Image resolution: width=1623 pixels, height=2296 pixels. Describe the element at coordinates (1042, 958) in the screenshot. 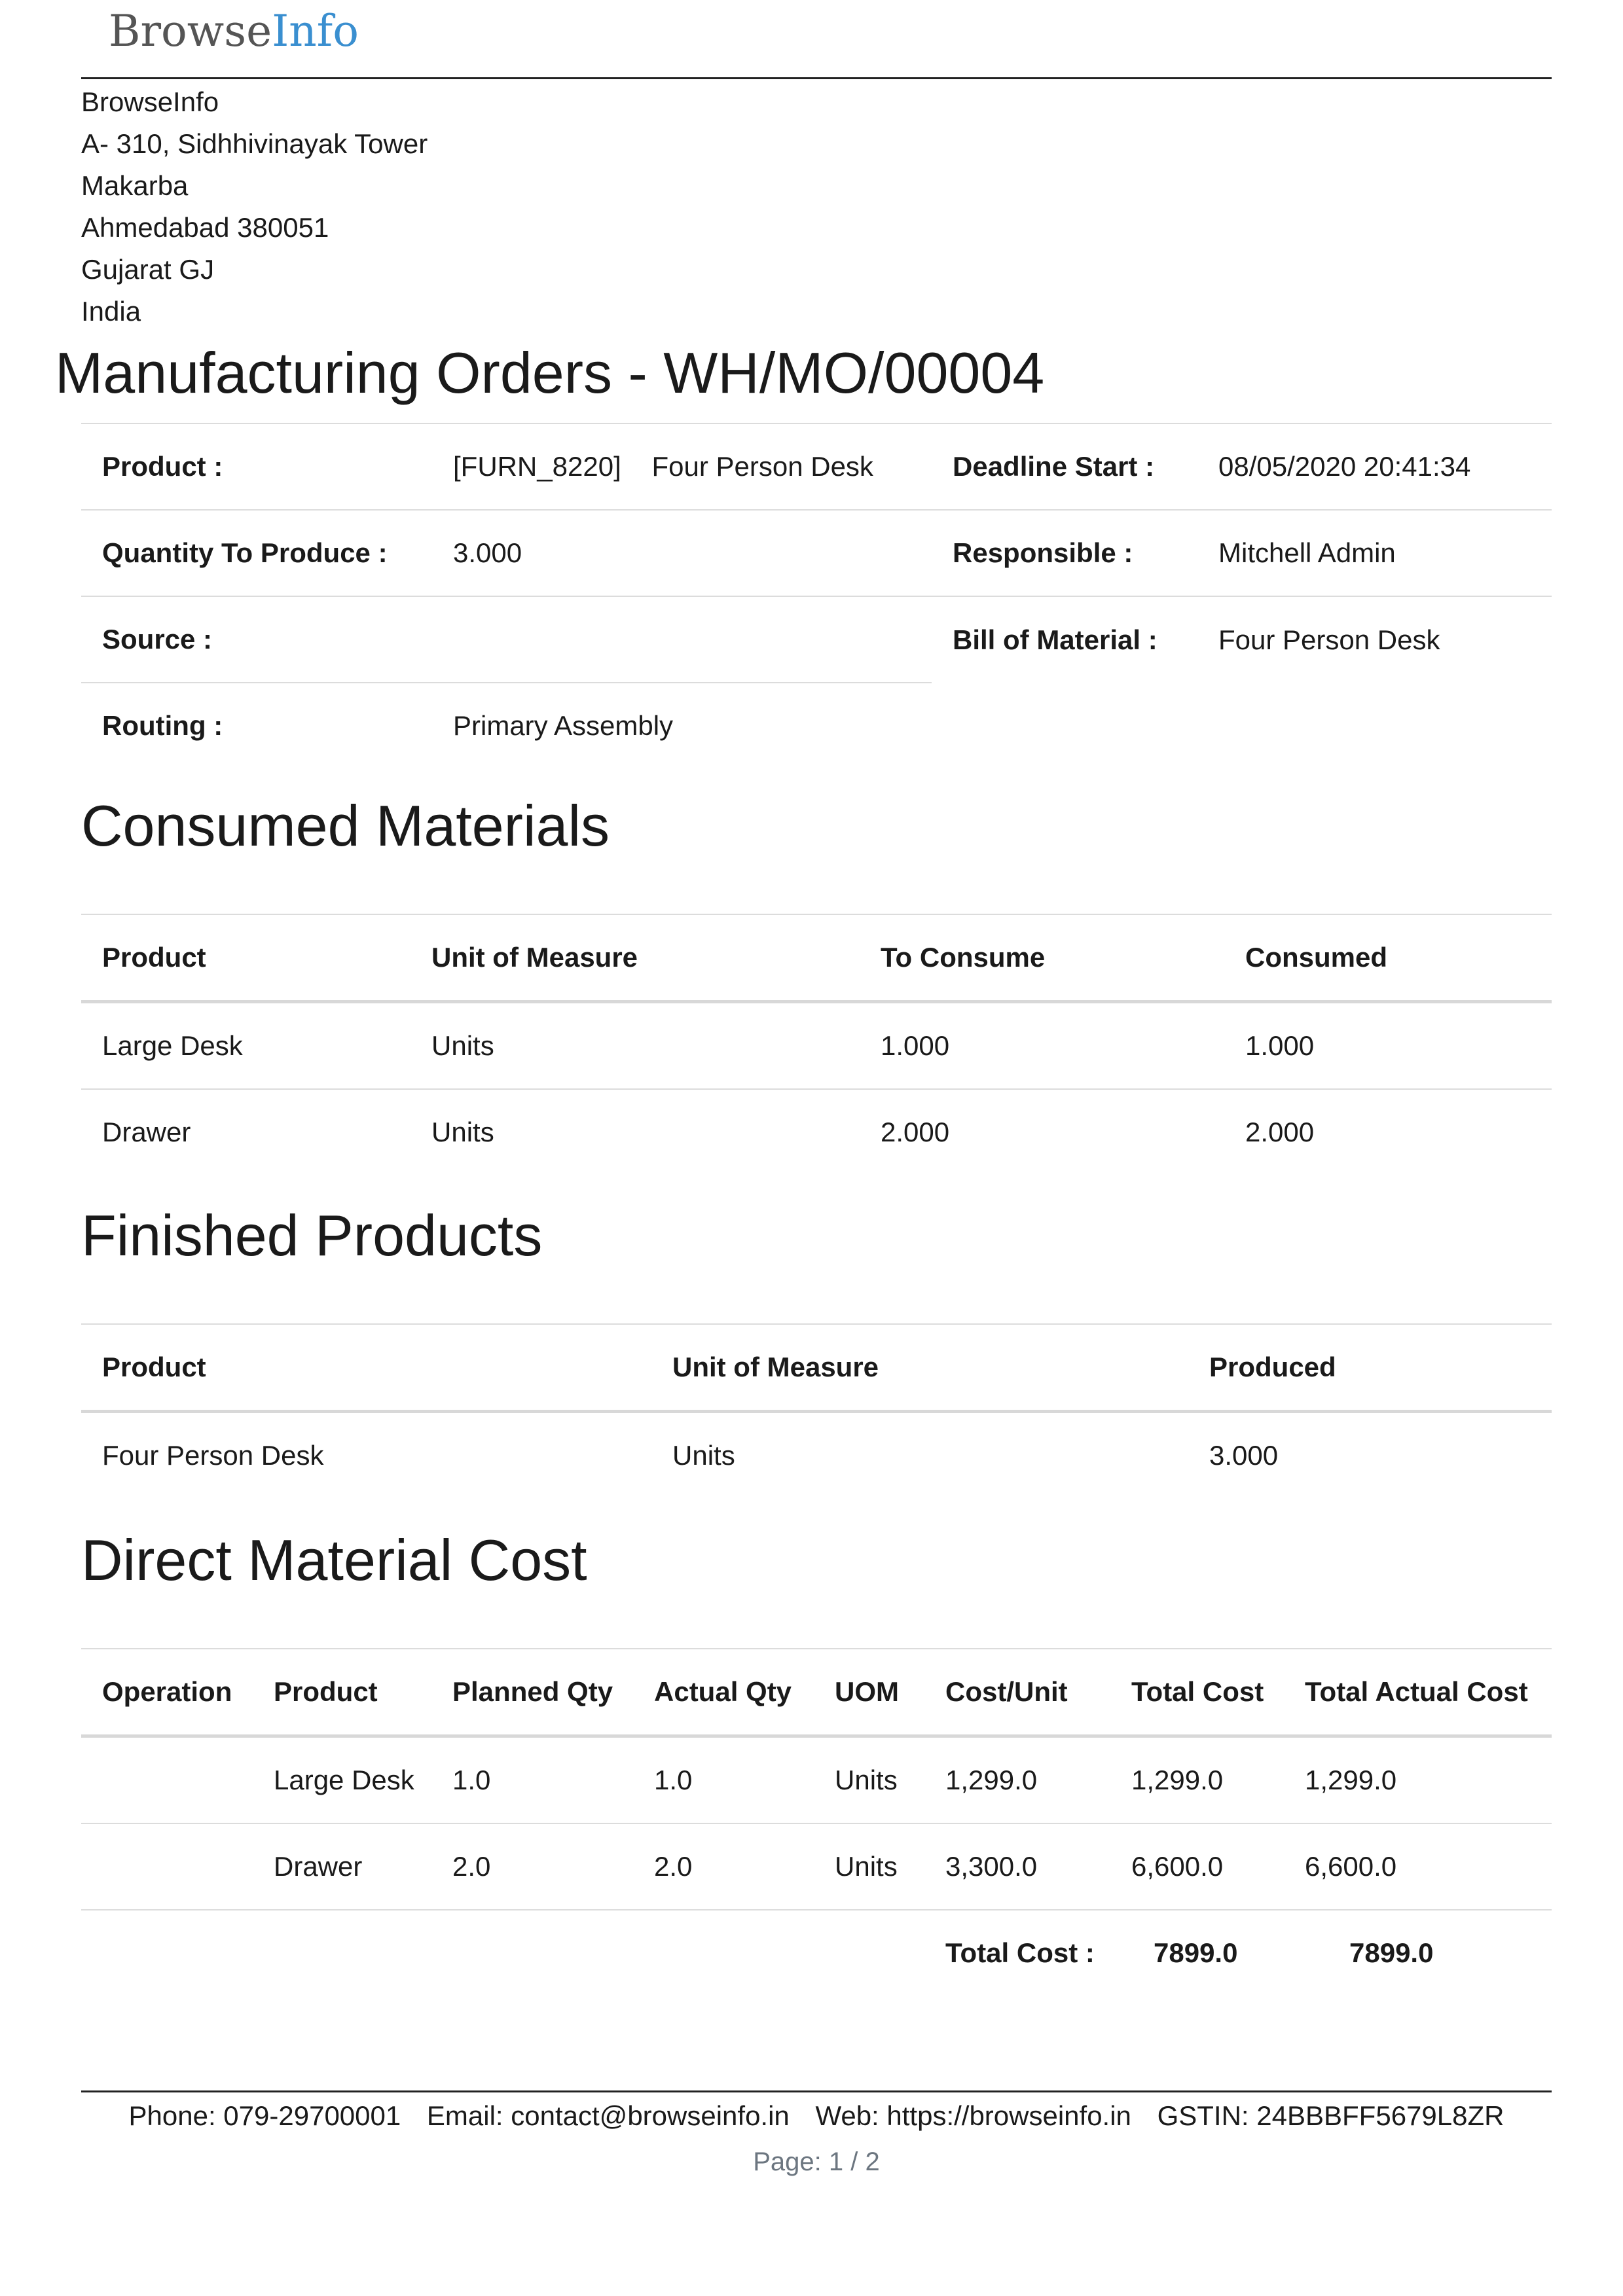

I see `column-header: To Consume` at that location.